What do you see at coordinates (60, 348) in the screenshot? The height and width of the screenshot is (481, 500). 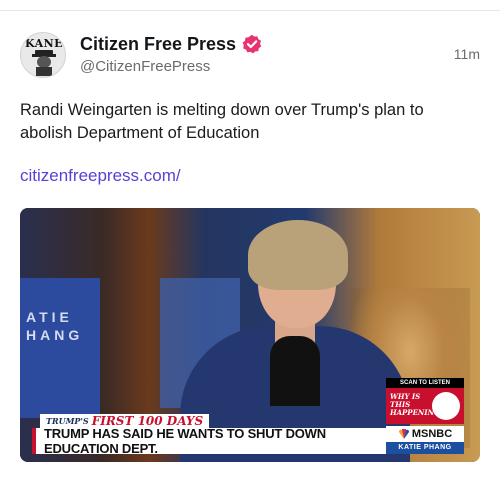 I see `studio-wall-panel` at bounding box center [60, 348].